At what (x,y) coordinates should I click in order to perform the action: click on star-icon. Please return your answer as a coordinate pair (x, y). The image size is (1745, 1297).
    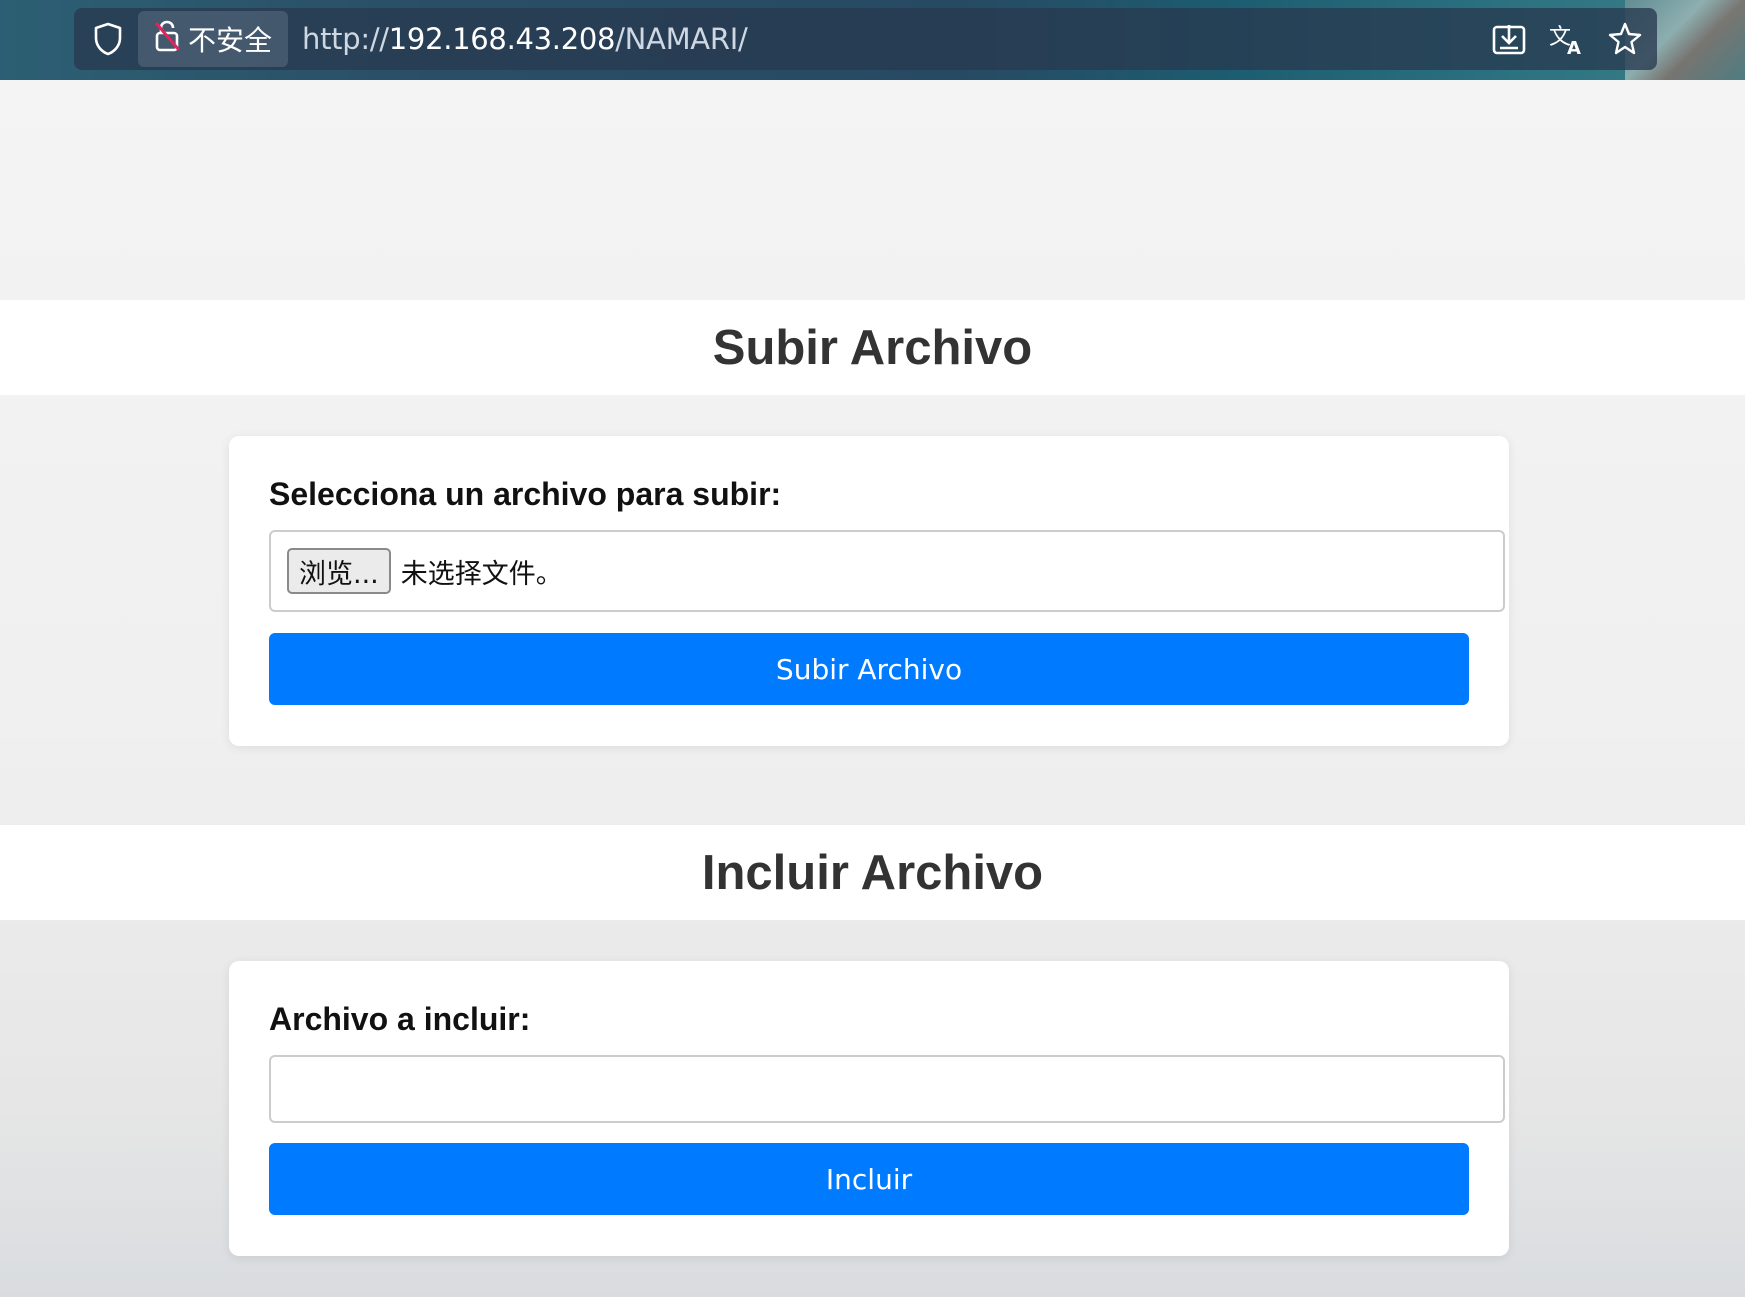
    Looking at the image, I should click on (1625, 39).